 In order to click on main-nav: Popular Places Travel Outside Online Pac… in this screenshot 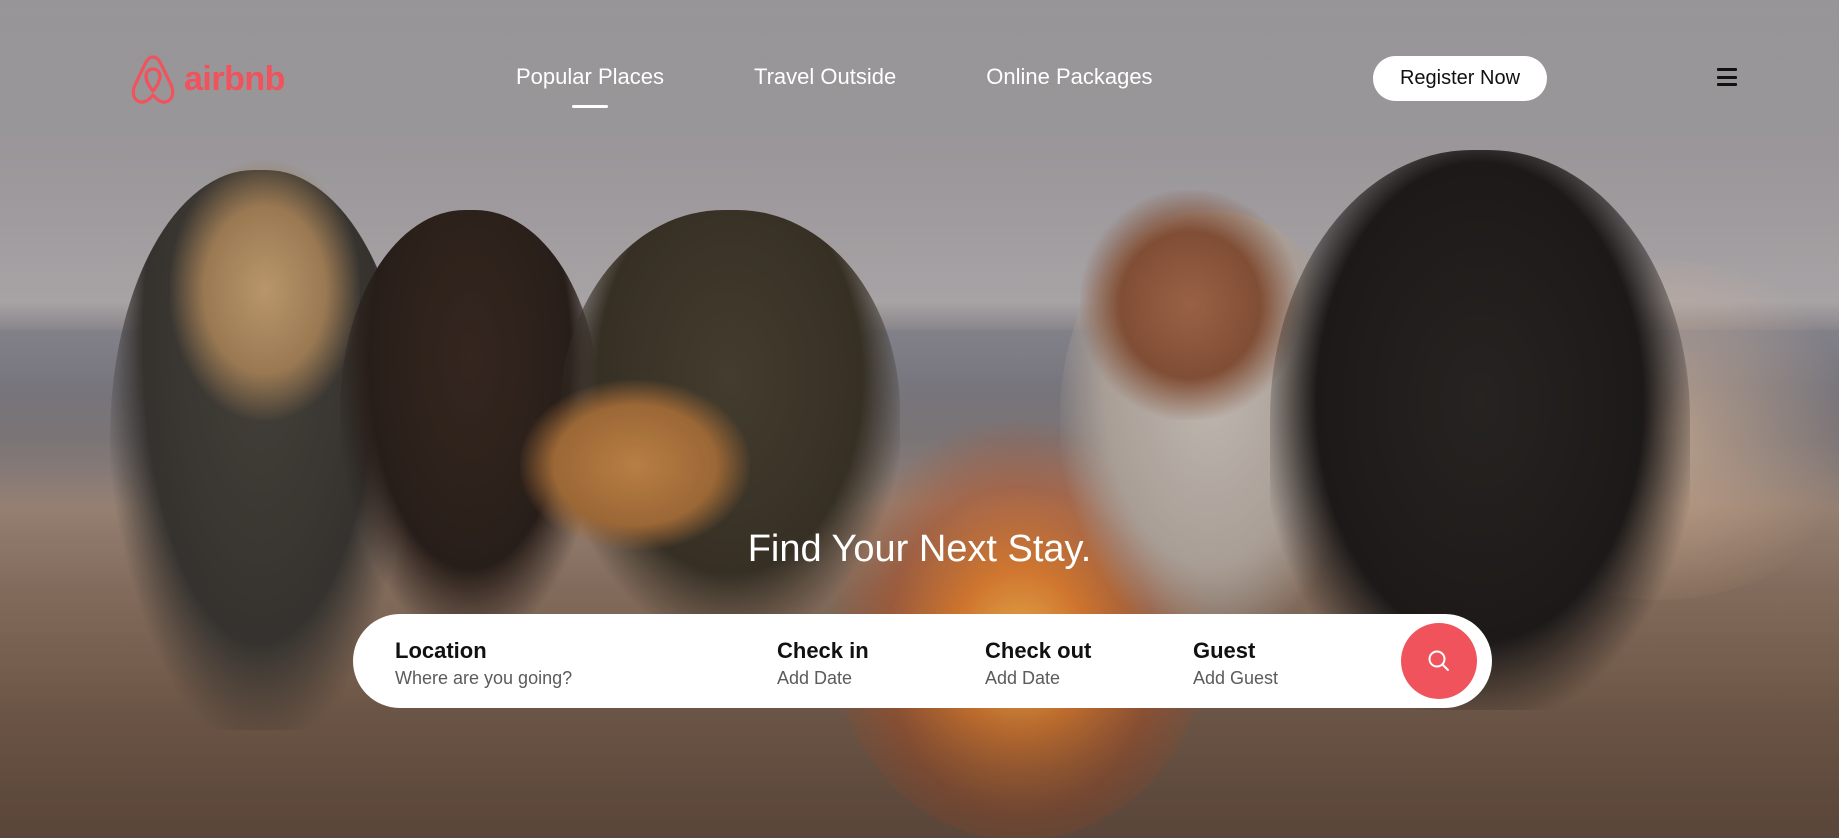, I will do `click(834, 77)`.